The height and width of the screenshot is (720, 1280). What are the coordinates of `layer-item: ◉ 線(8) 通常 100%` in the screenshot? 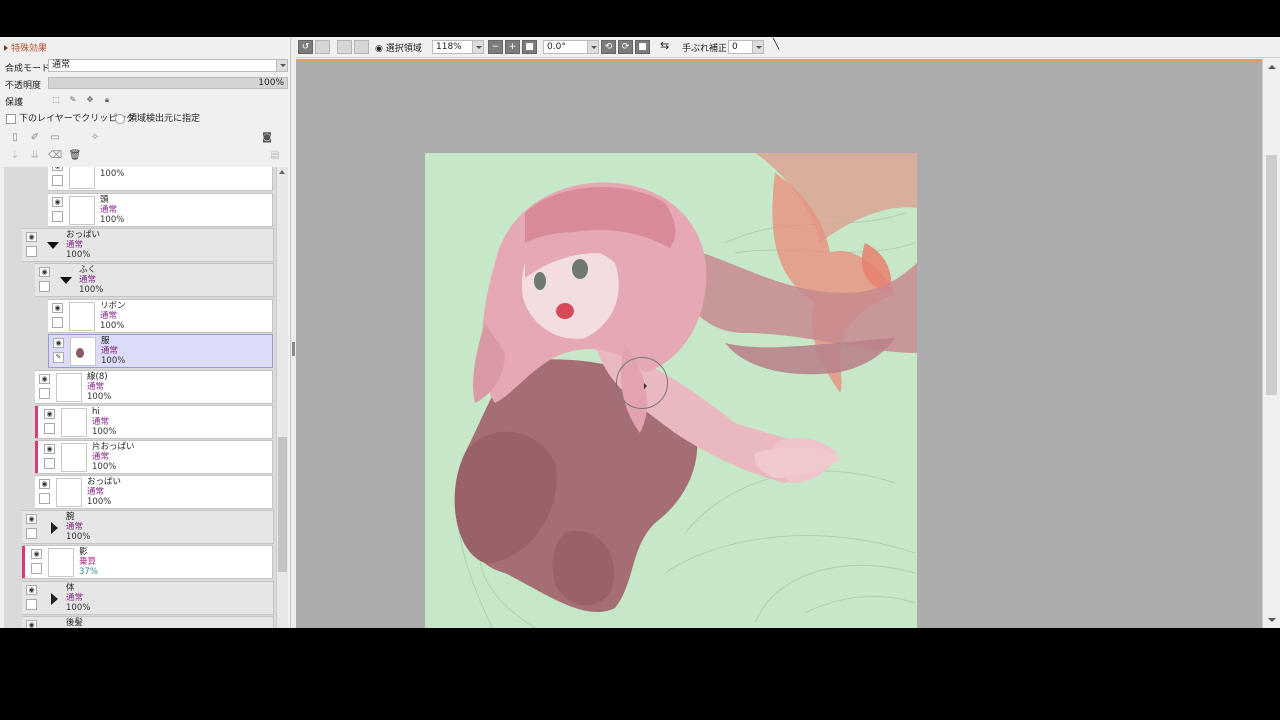 It's located at (154, 387).